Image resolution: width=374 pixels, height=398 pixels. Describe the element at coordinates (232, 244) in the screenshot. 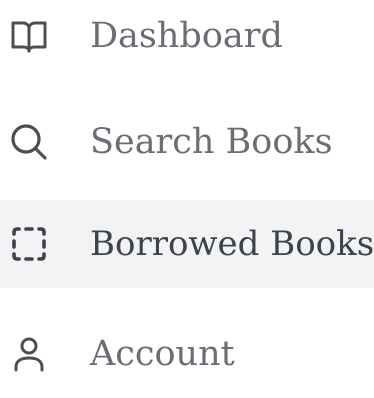

I see `sidebar-item-label: Borrowed Books` at that location.